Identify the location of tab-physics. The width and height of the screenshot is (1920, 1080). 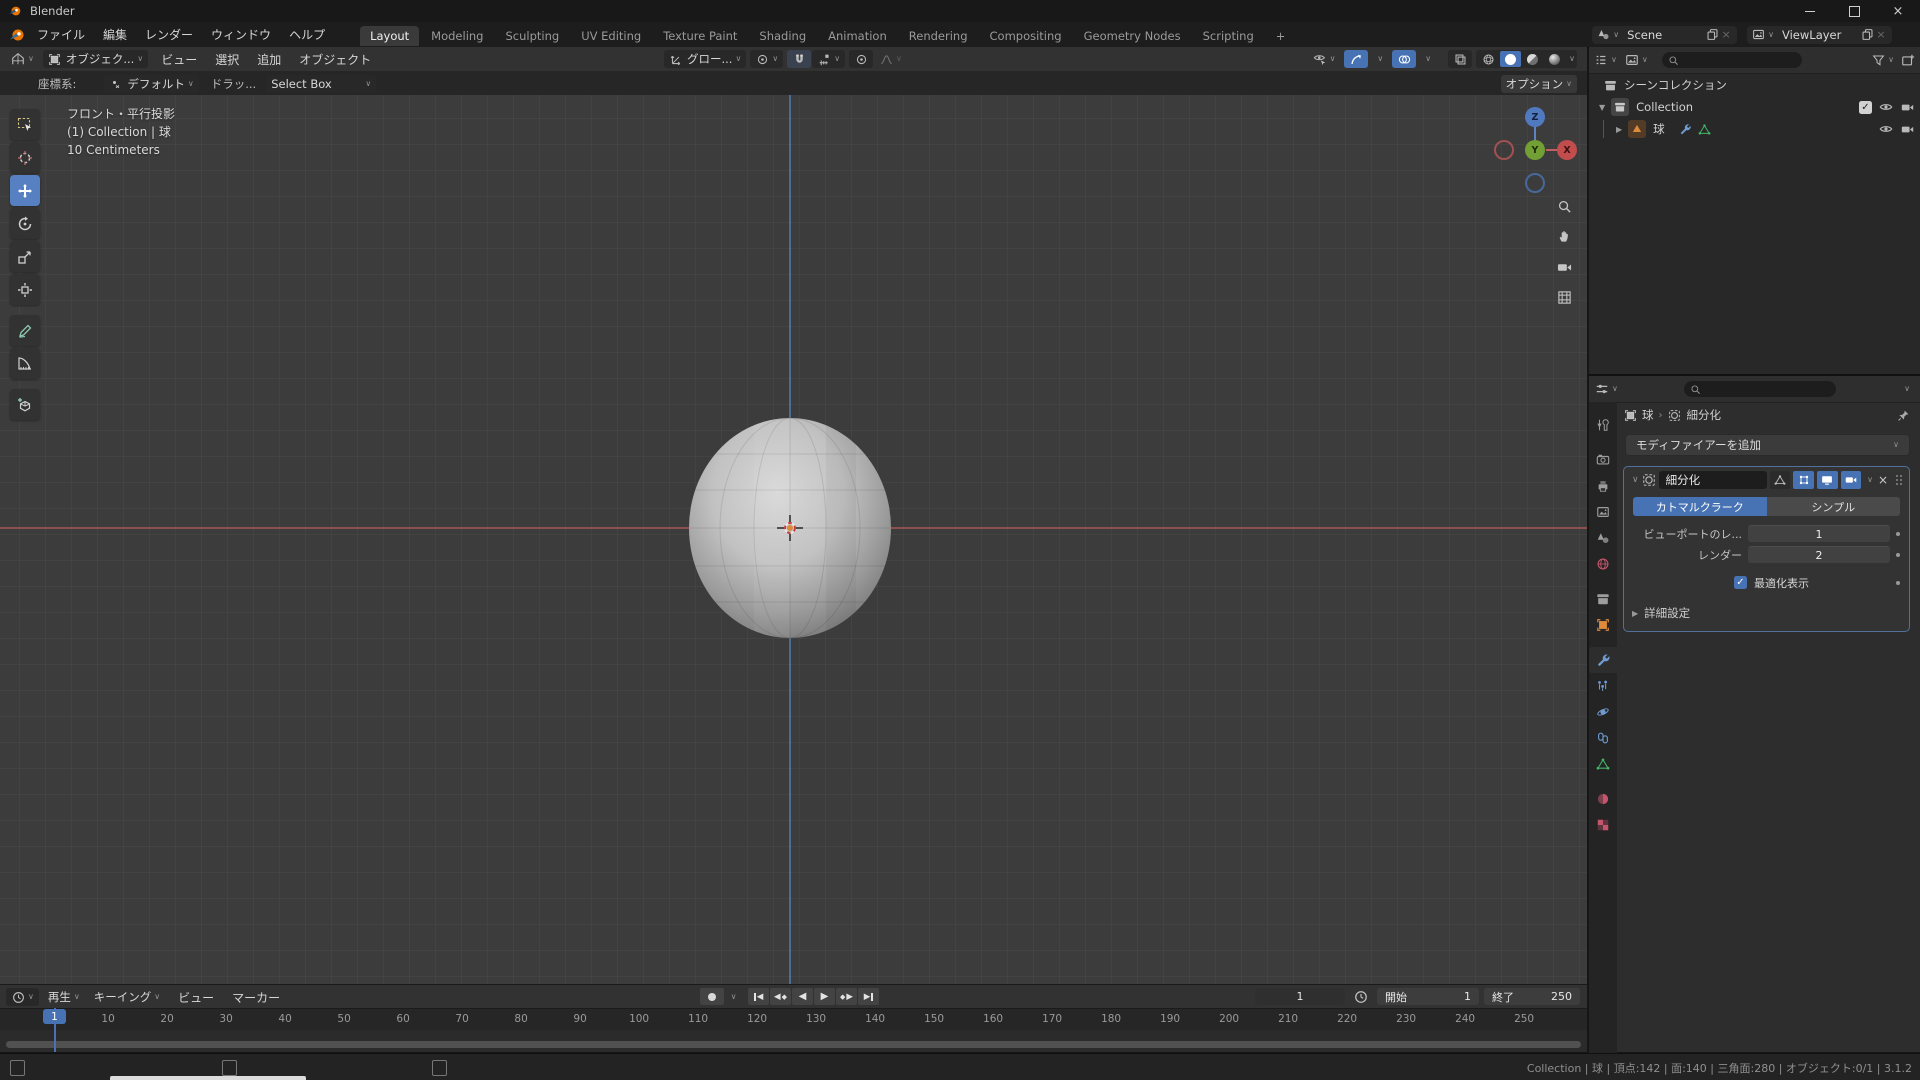
(1603, 712).